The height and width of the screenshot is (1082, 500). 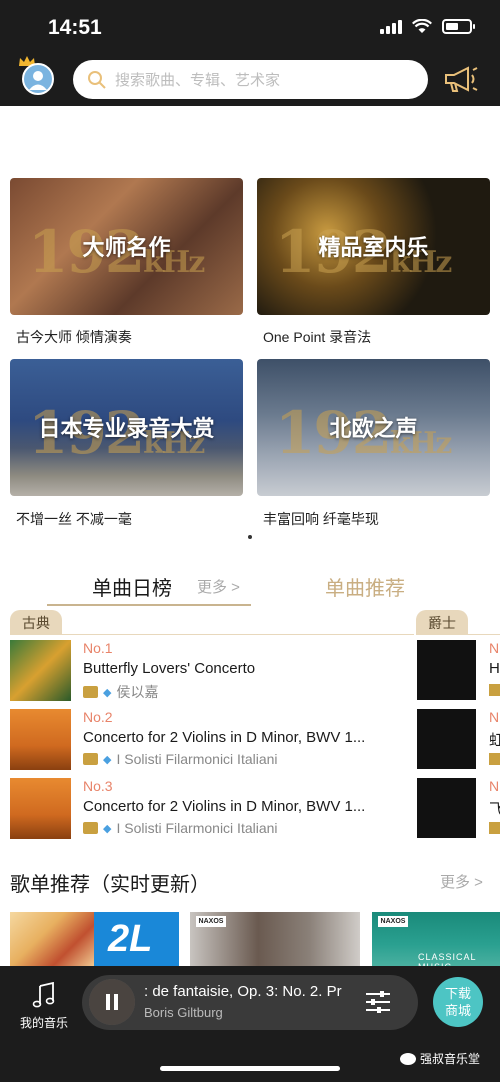 What do you see at coordinates (98, 717) in the screenshot?
I see `song-rank: No.2` at bounding box center [98, 717].